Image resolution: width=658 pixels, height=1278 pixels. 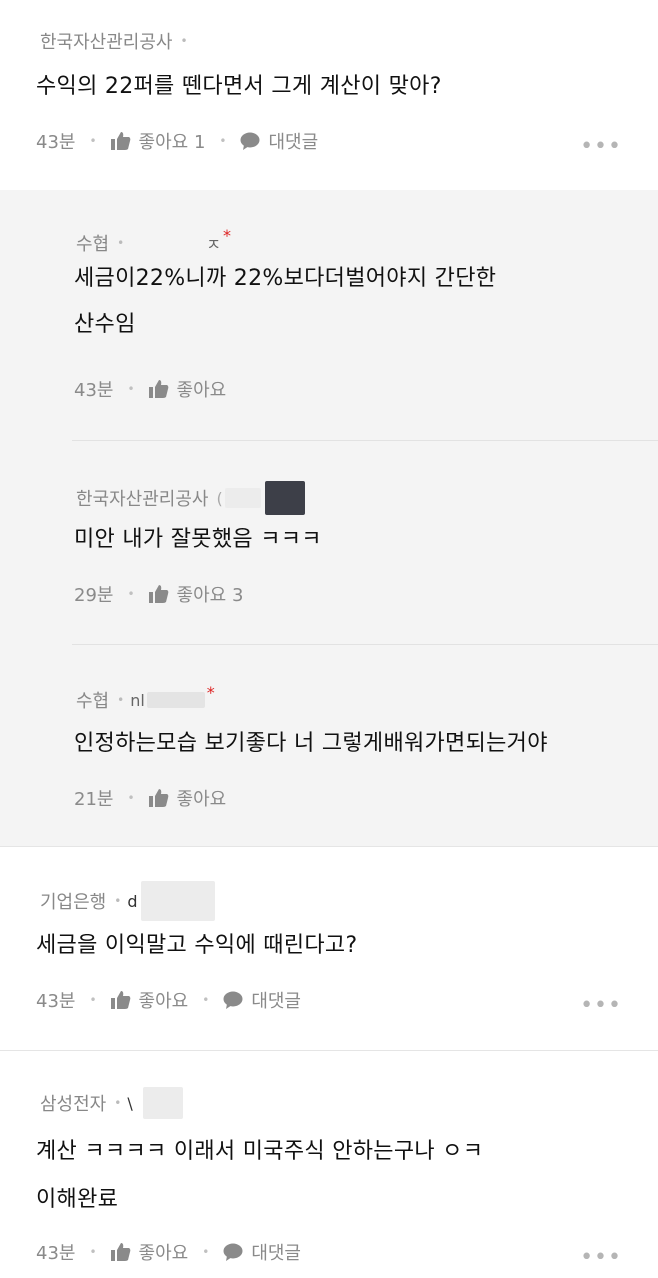 I want to click on comment-text-line-1: 계산 ㅋㅋㅋㅋ 이래서 미국주식 안하는구나 ㅇㅋ, so click(x=260, y=1151).